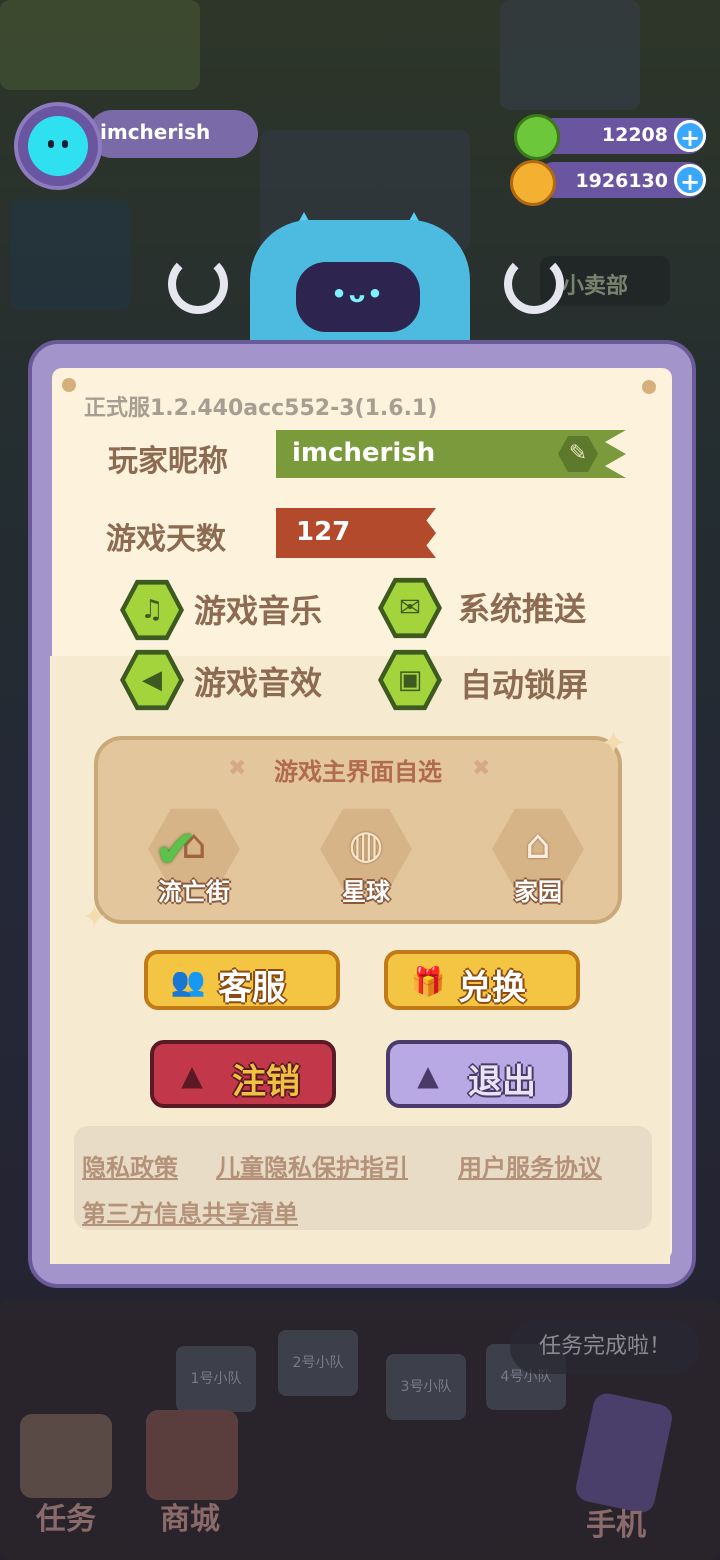 The width and height of the screenshot is (720, 1560). I want to click on customer-service-label: 客服, so click(252, 988).